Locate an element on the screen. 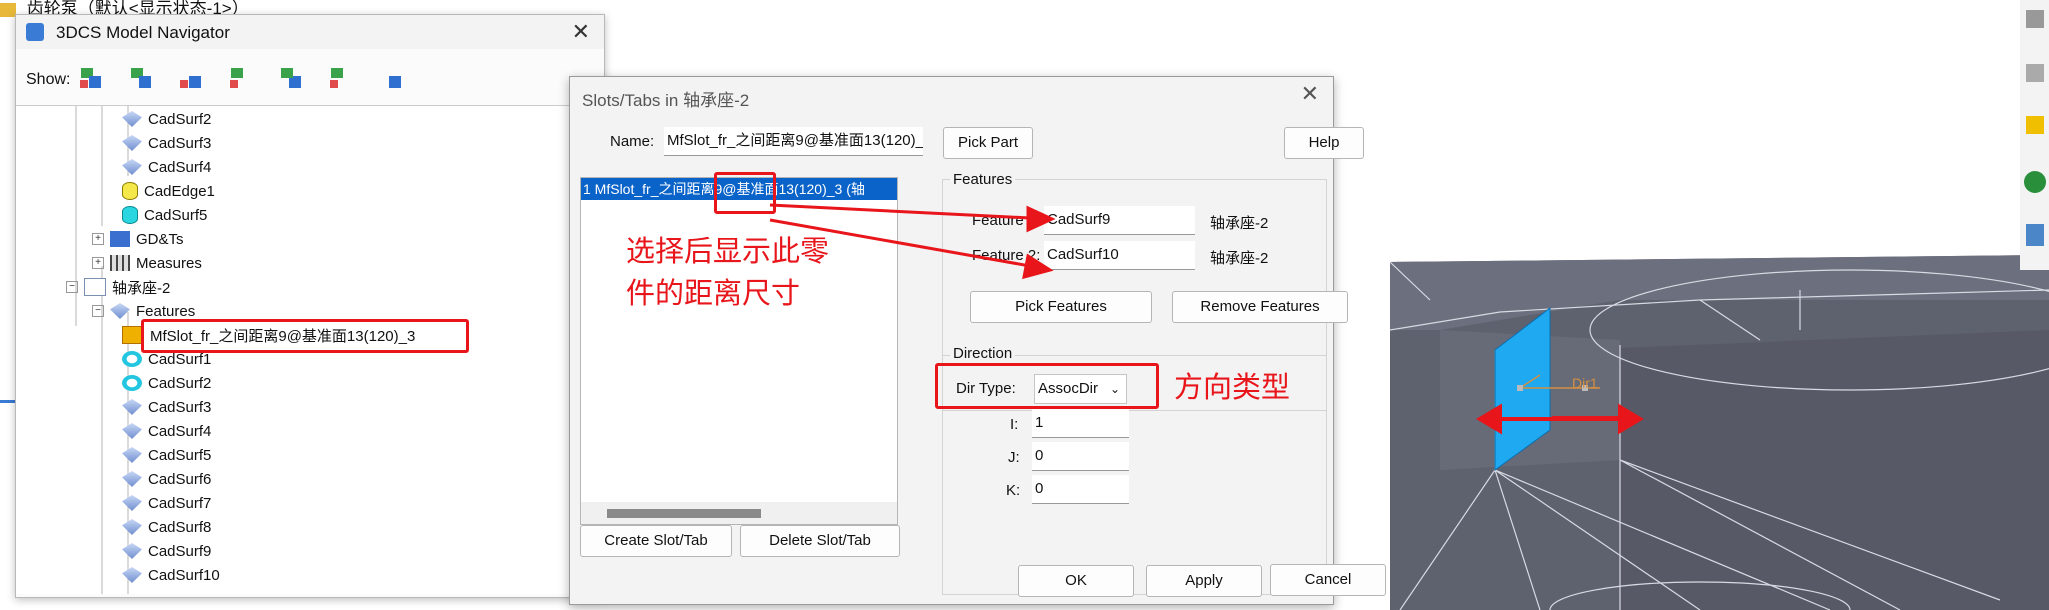  cancel-button: Cancel is located at coordinates (1328, 580).